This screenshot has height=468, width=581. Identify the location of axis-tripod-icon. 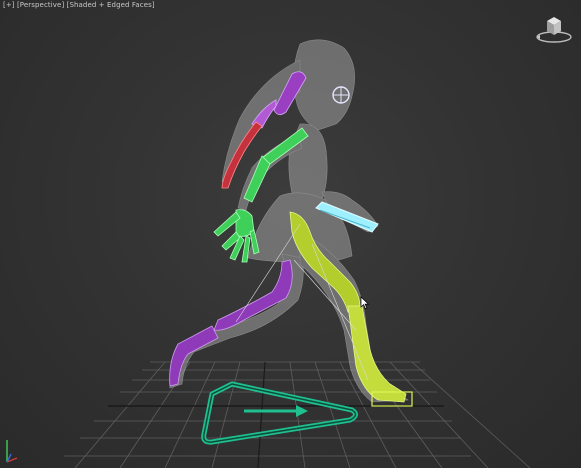
(12, 451).